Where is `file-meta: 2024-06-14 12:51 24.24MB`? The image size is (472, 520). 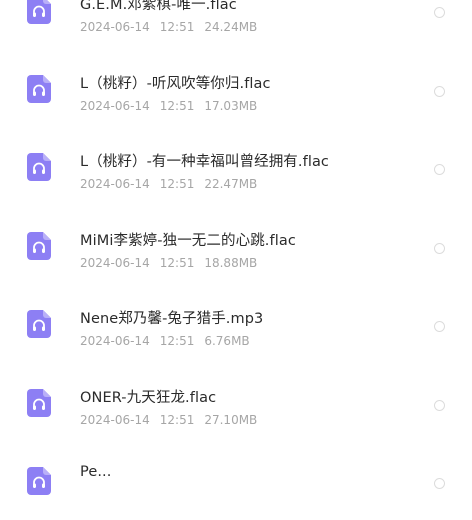
file-meta: 2024-06-14 12:51 24.24MB is located at coordinates (168, 27).